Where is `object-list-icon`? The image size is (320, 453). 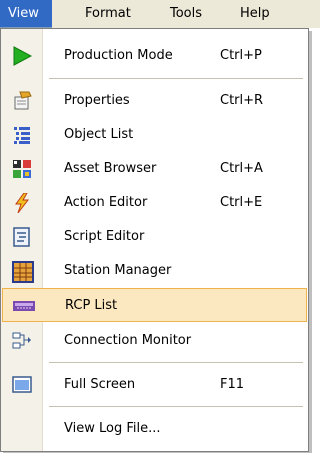 object-list-icon is located at coordinates (22, 135).